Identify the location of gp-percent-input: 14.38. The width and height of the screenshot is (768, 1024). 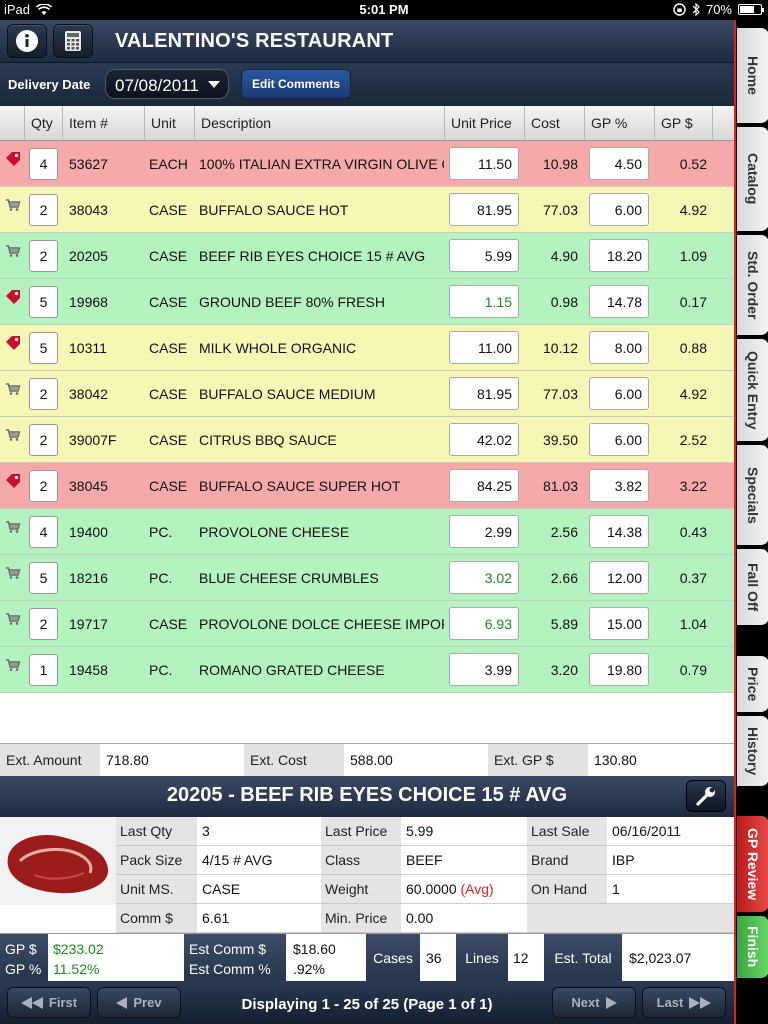
(619, 531).